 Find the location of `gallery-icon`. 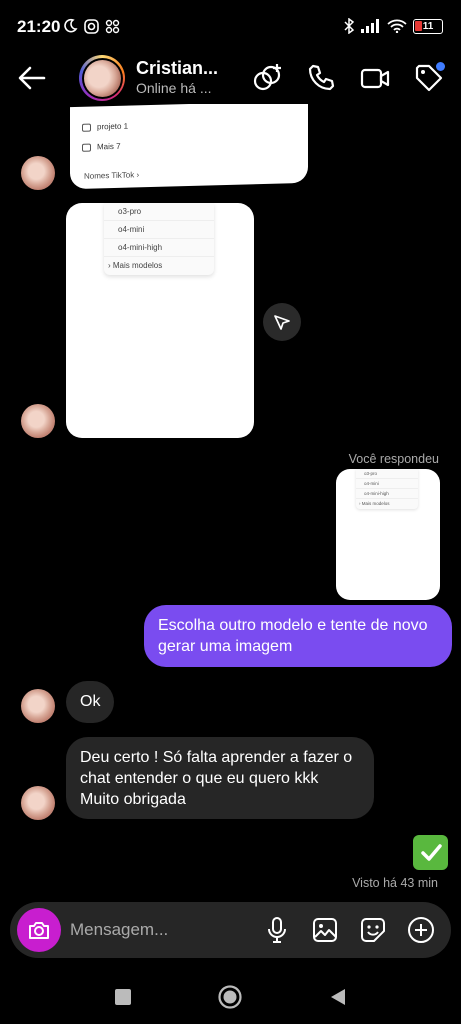

gallery-icon is located at coordinates (325, 930).